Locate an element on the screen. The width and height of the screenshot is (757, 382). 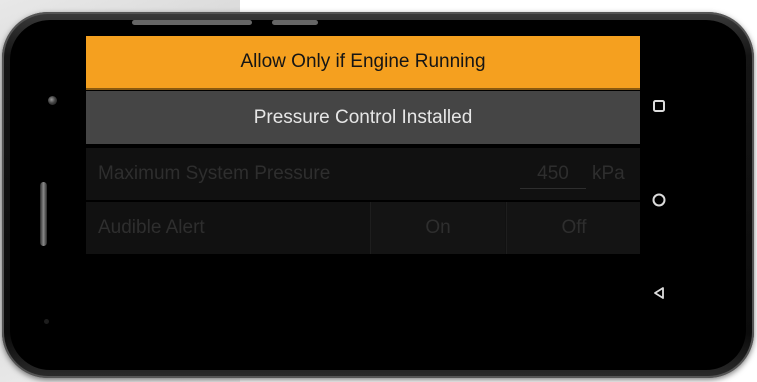
volume-button is located at coordinates (192, 22).